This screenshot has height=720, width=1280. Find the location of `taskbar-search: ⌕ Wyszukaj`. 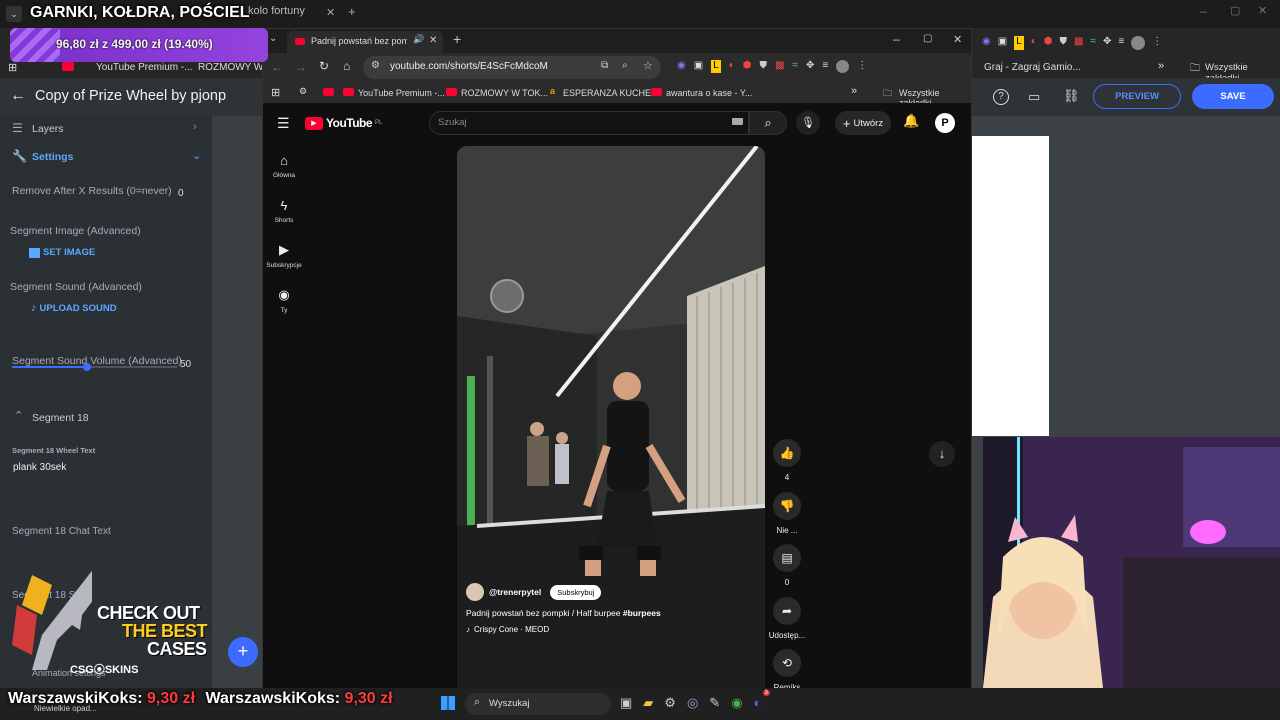

taskbar-search: ⌕ Wyszukaj is located at coordinates (538, 704).